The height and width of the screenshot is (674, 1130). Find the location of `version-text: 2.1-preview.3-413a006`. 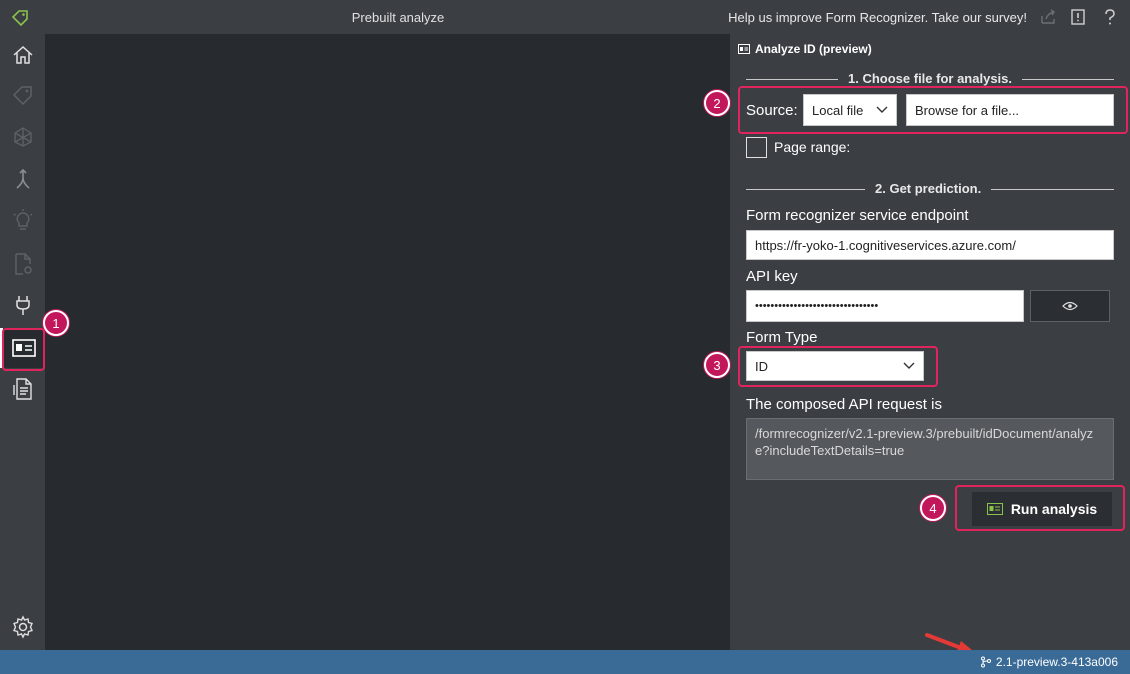

version-text: 2.1-preview.3-413a006 is located at coordinates (1056, 662).